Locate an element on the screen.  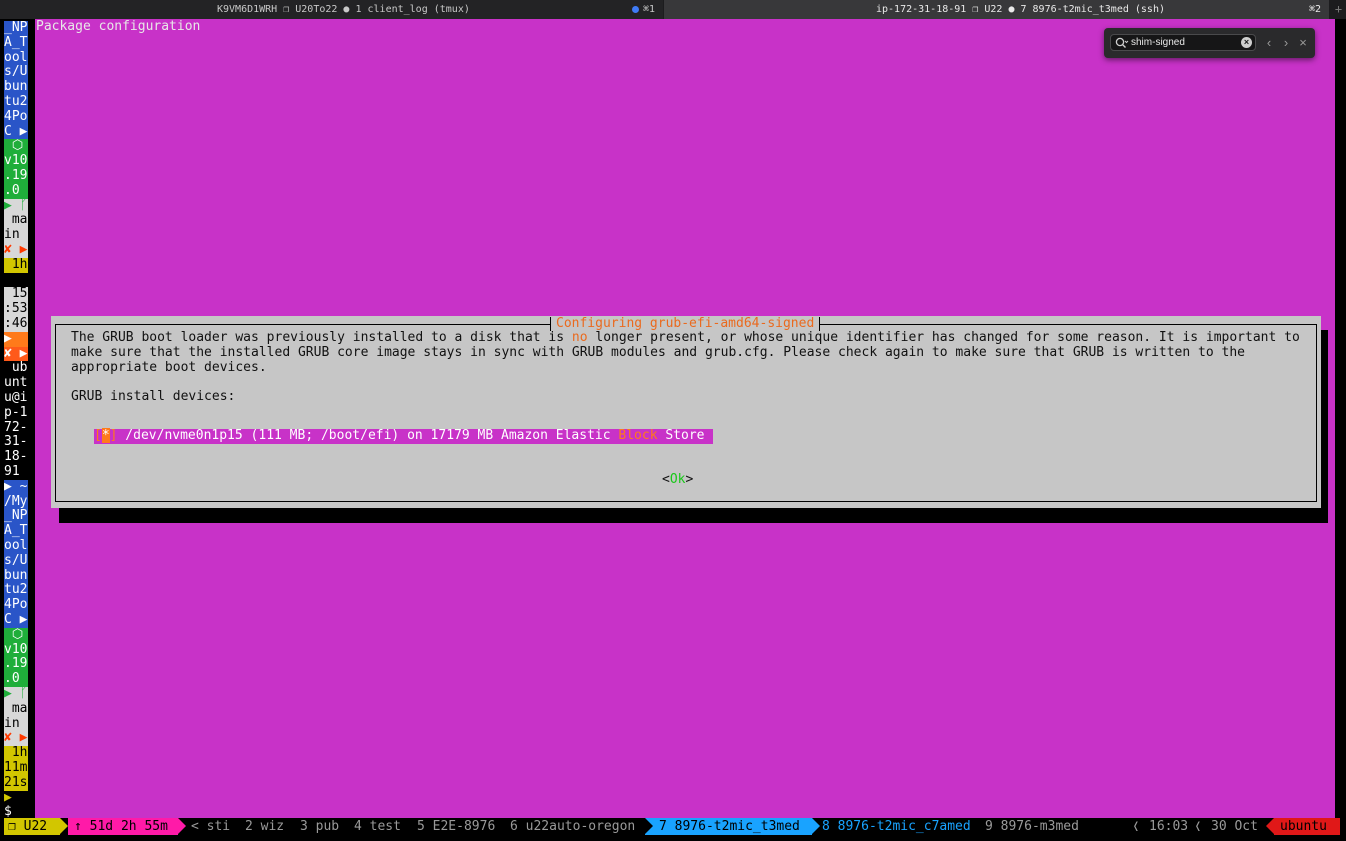
left-pane-line: unt is located at coordinates (16, 383).